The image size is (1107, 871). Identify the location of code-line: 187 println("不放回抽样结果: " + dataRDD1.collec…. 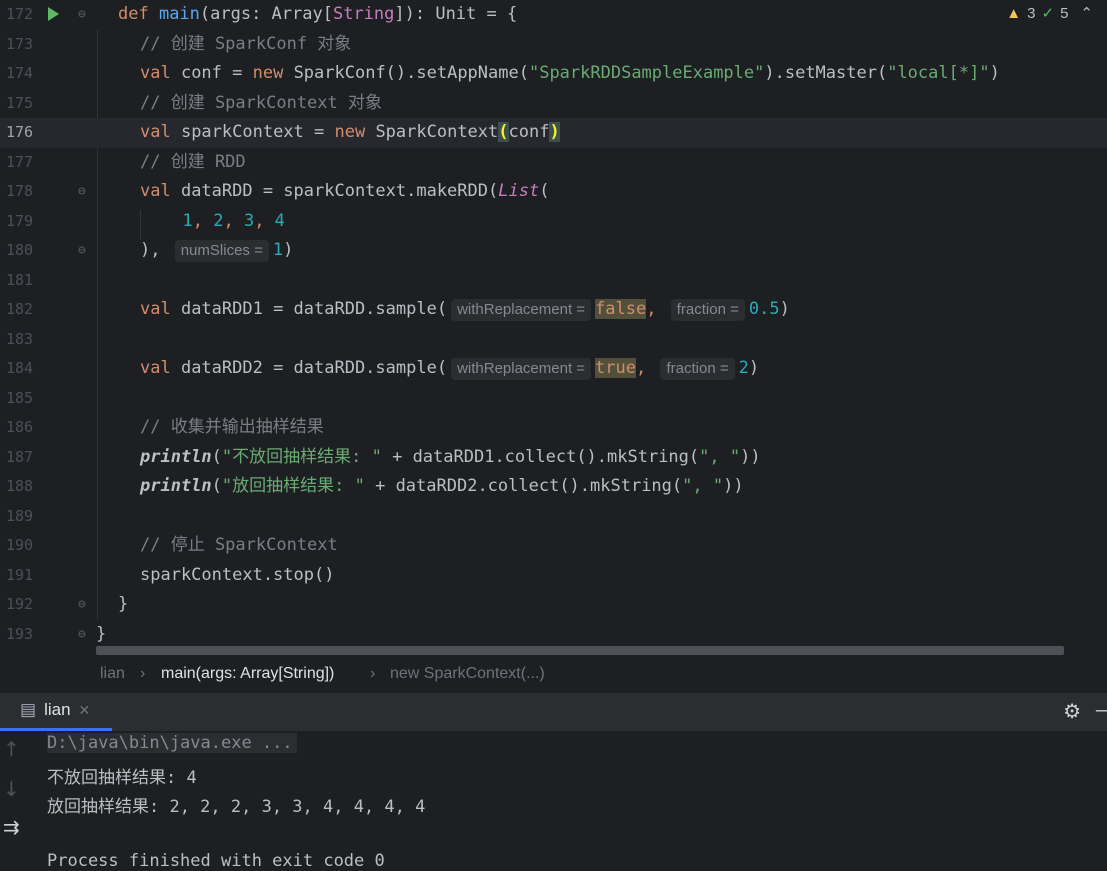
(553, 458).